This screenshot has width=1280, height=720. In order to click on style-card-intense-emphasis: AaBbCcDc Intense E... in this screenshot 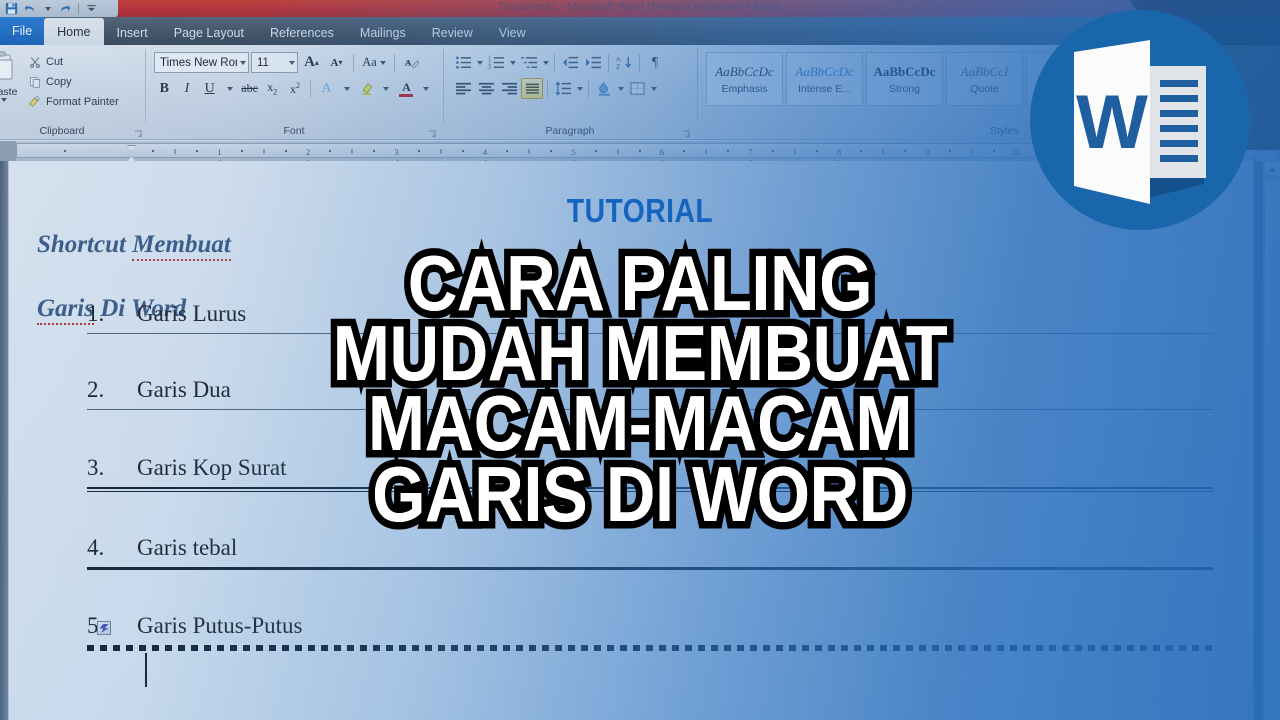, I will do `click(824, 79)`.